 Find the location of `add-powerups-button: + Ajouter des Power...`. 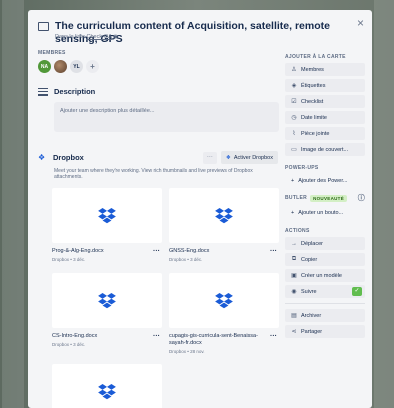

add-powerups-button: + Ajouter des Power... is located at coordinates (325, 180).